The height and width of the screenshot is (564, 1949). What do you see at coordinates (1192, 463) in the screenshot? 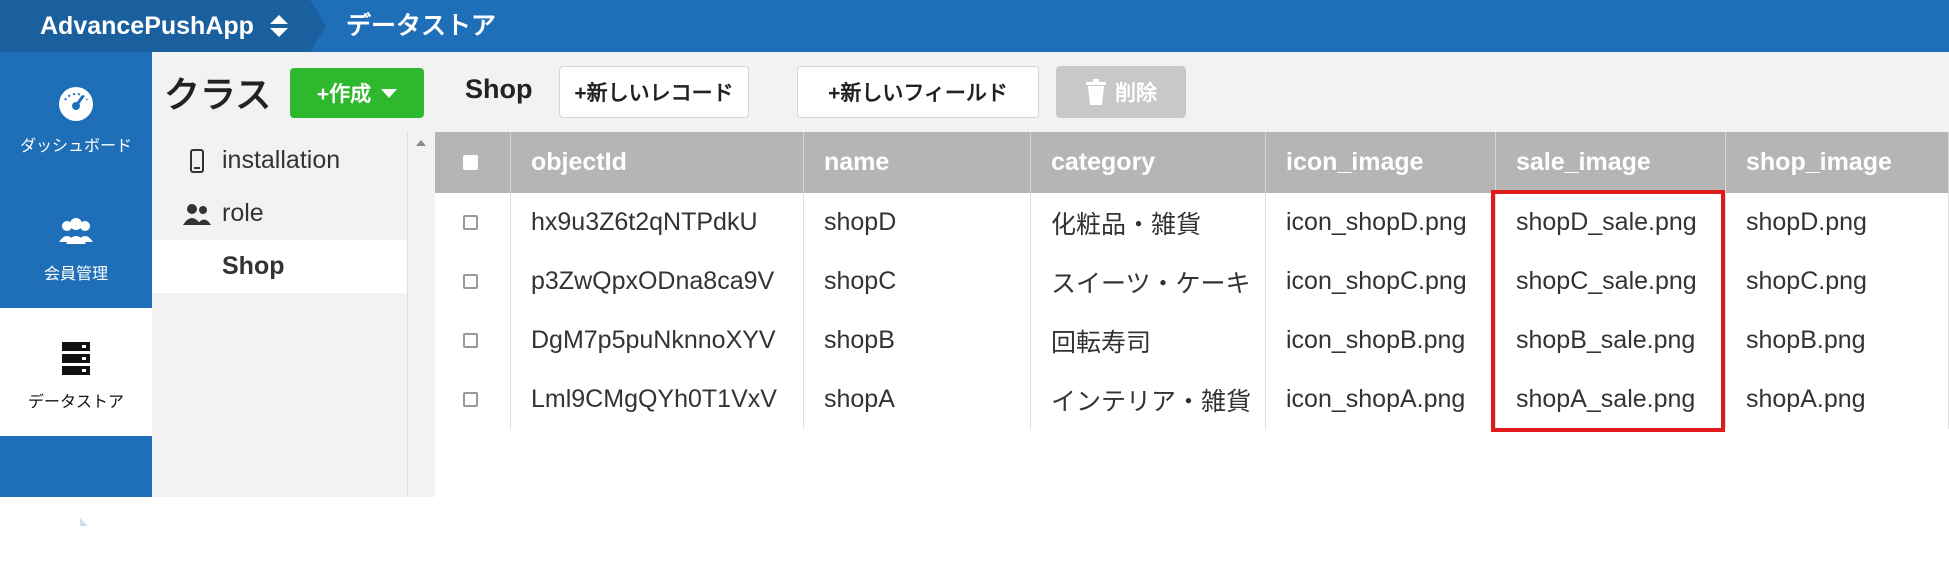
I see `table-empty-area` at bounding box center [1192, 463].